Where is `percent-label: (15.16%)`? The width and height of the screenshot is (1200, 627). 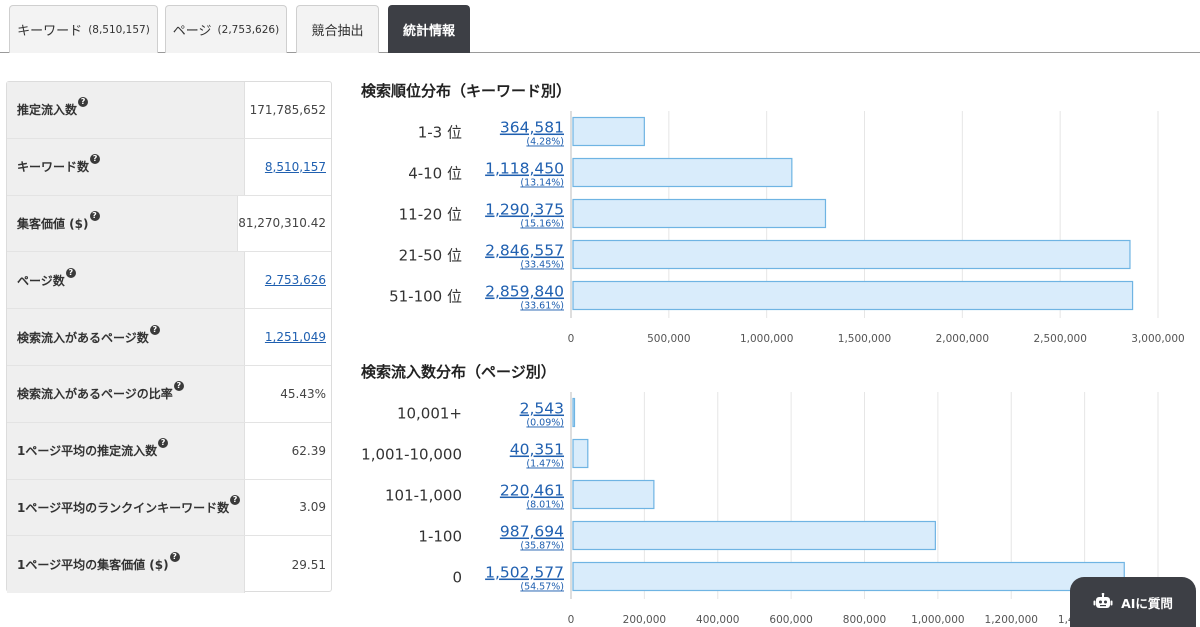 percent-label: (15.16%) is located at coordinates (542, 224).